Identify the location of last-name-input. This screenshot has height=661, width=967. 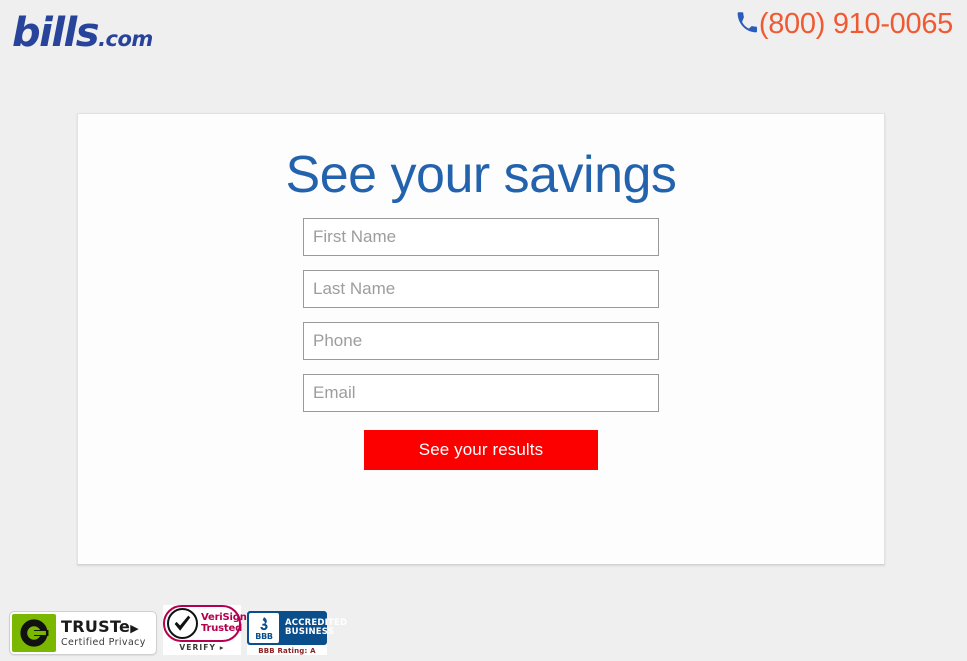
(481, 289).